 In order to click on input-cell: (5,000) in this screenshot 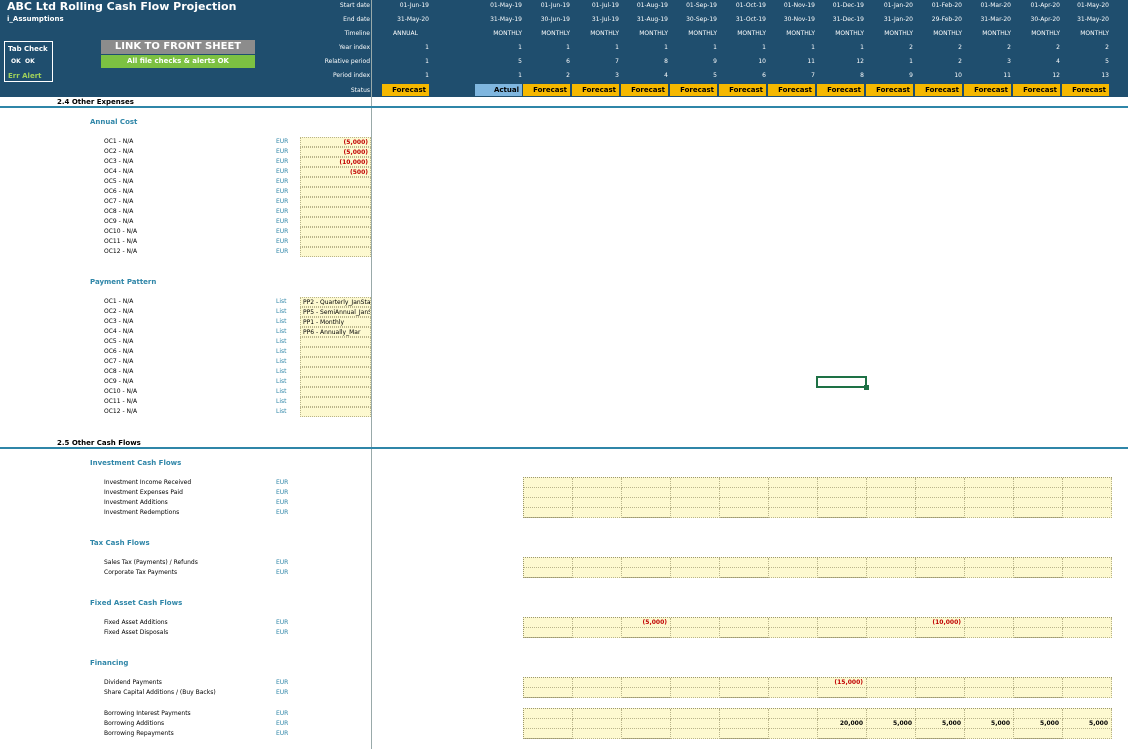, I will do `click(335, 142)`.